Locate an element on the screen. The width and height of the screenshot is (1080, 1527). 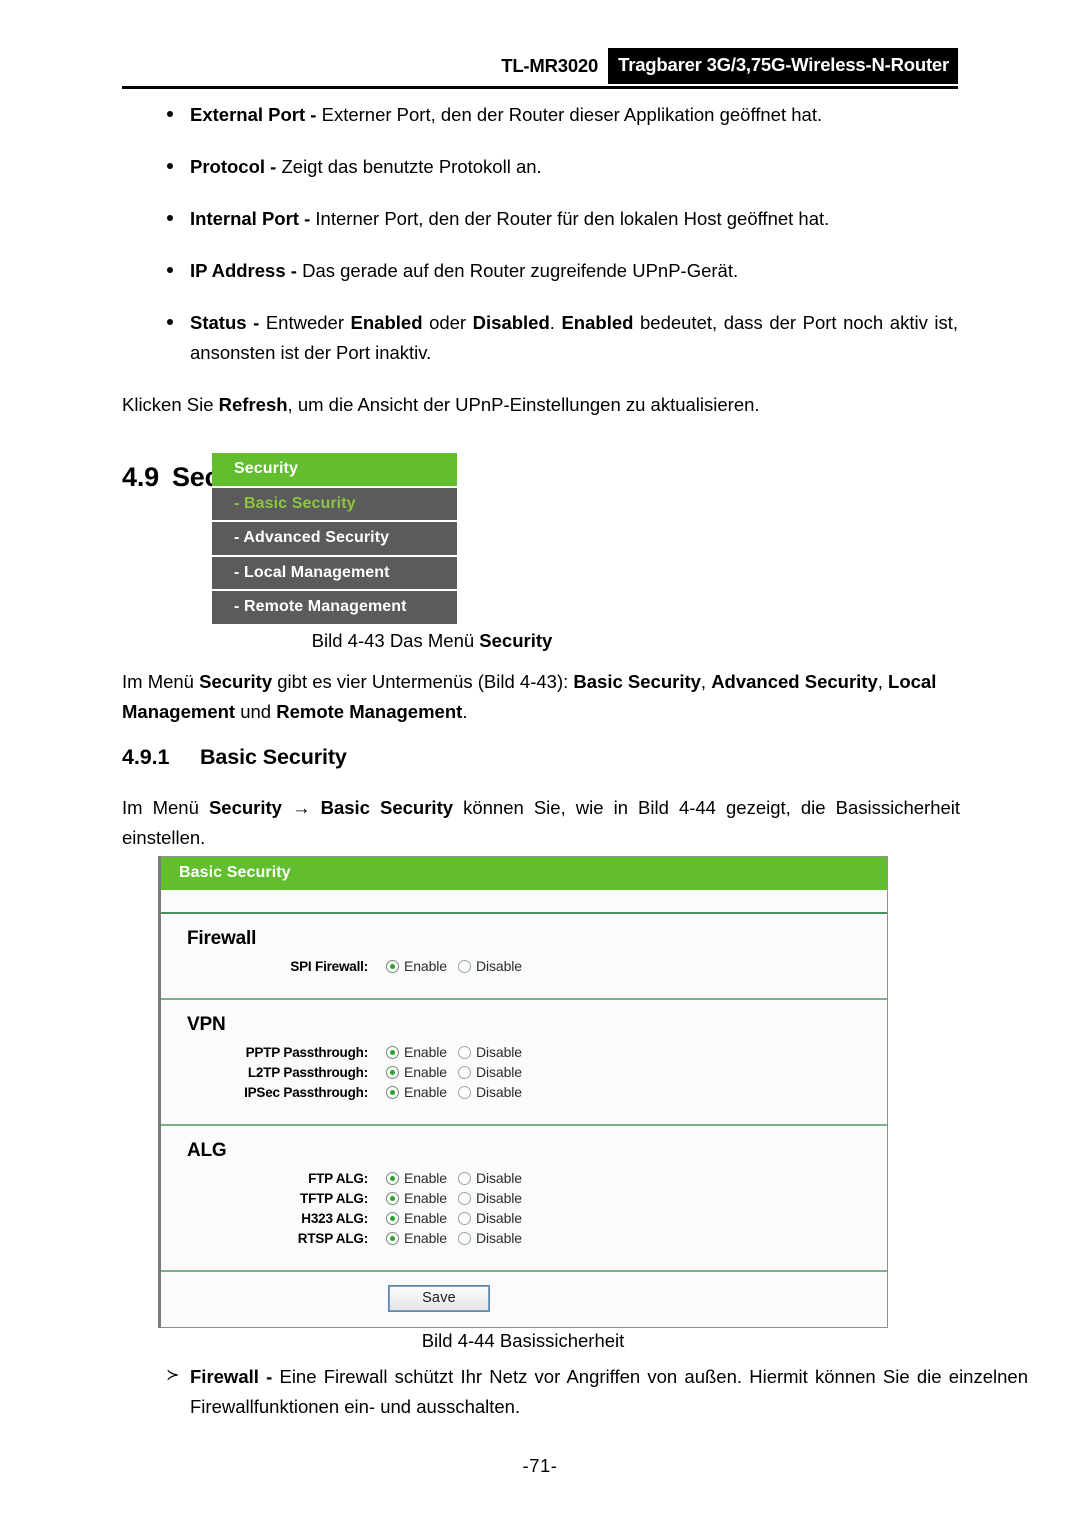
subsection-heading: 4.9.1 Basic Security is located at coordinates (234, 757).